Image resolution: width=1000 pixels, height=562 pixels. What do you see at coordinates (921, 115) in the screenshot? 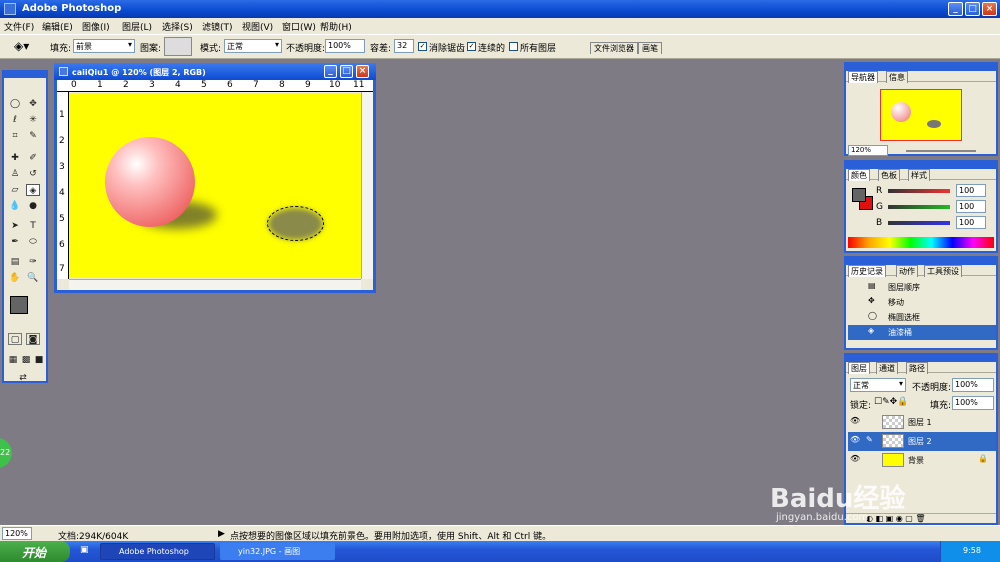
I see `navigator-thumbnail` at bounding box center [921, 115].